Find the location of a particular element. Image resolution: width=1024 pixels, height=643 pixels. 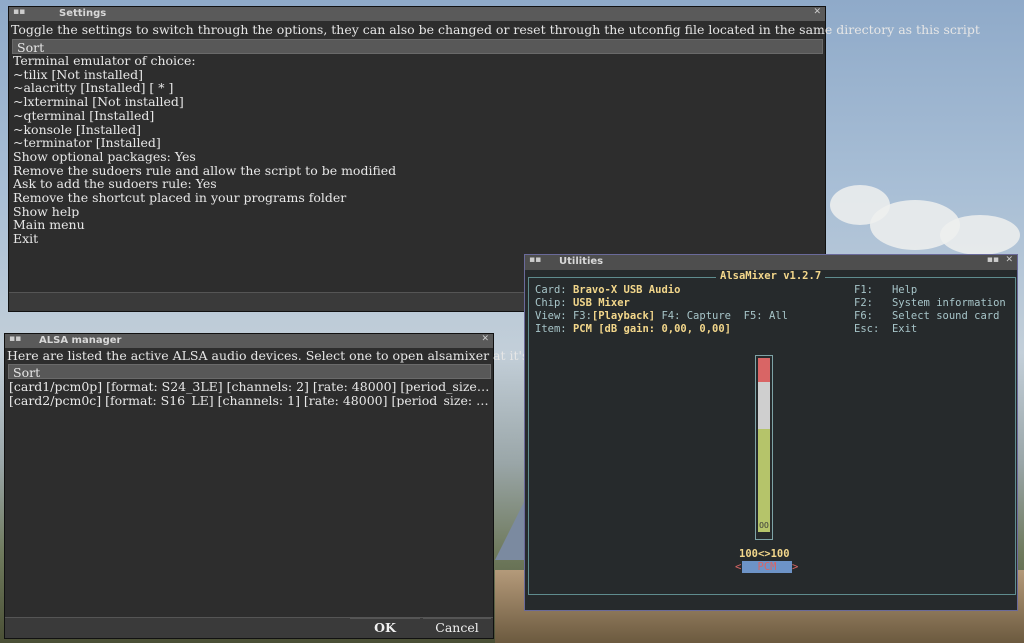

select-card-key: F6: Select sound card is located at coordinates (926, 316).